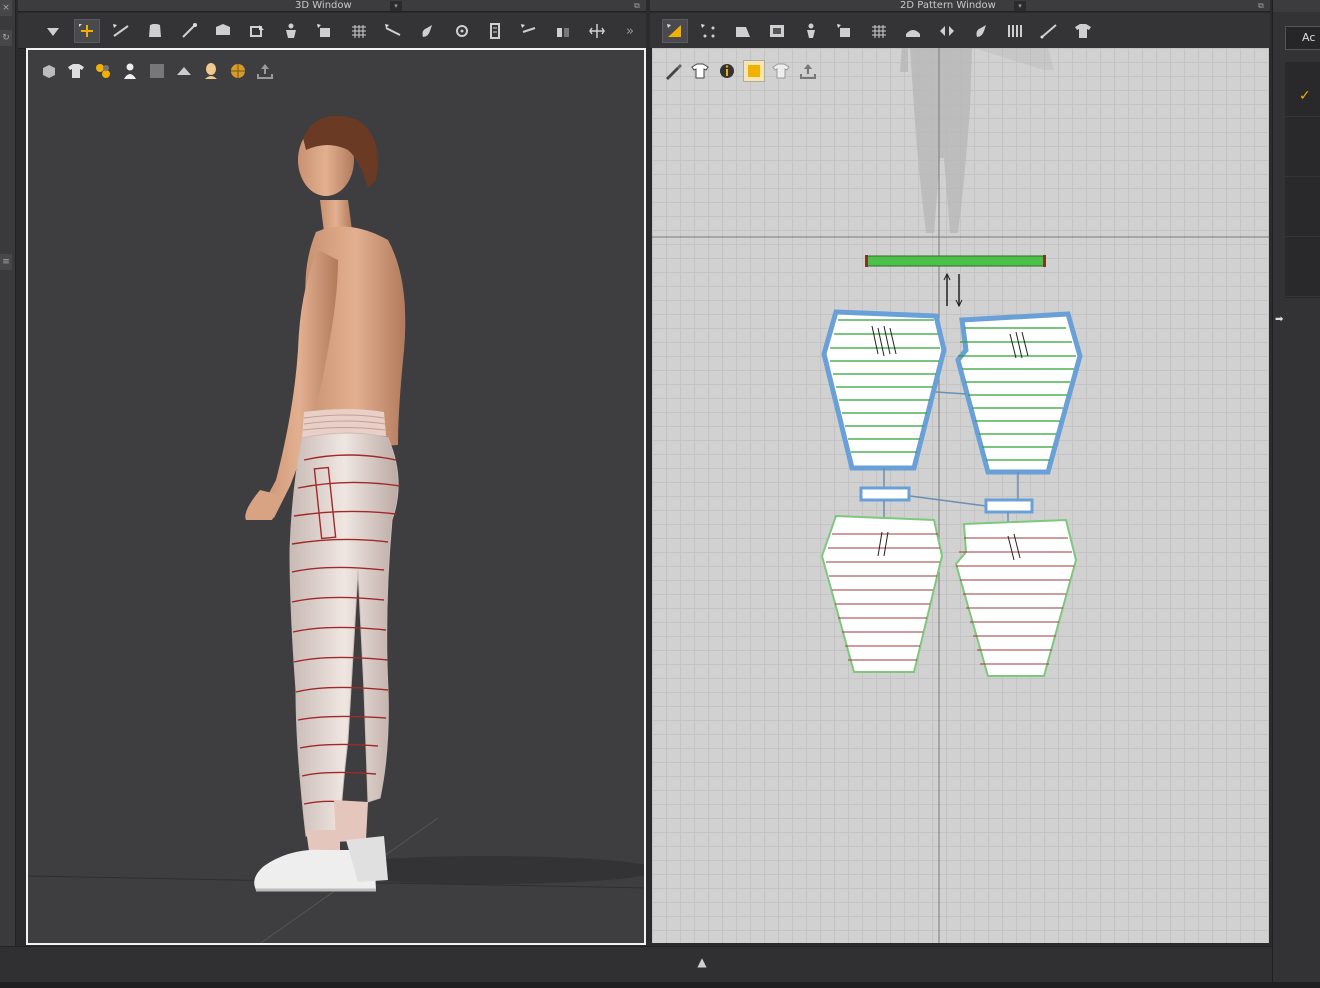  I want to click on 2d-window-title: 2D Pattern Window, so click(948, 5).